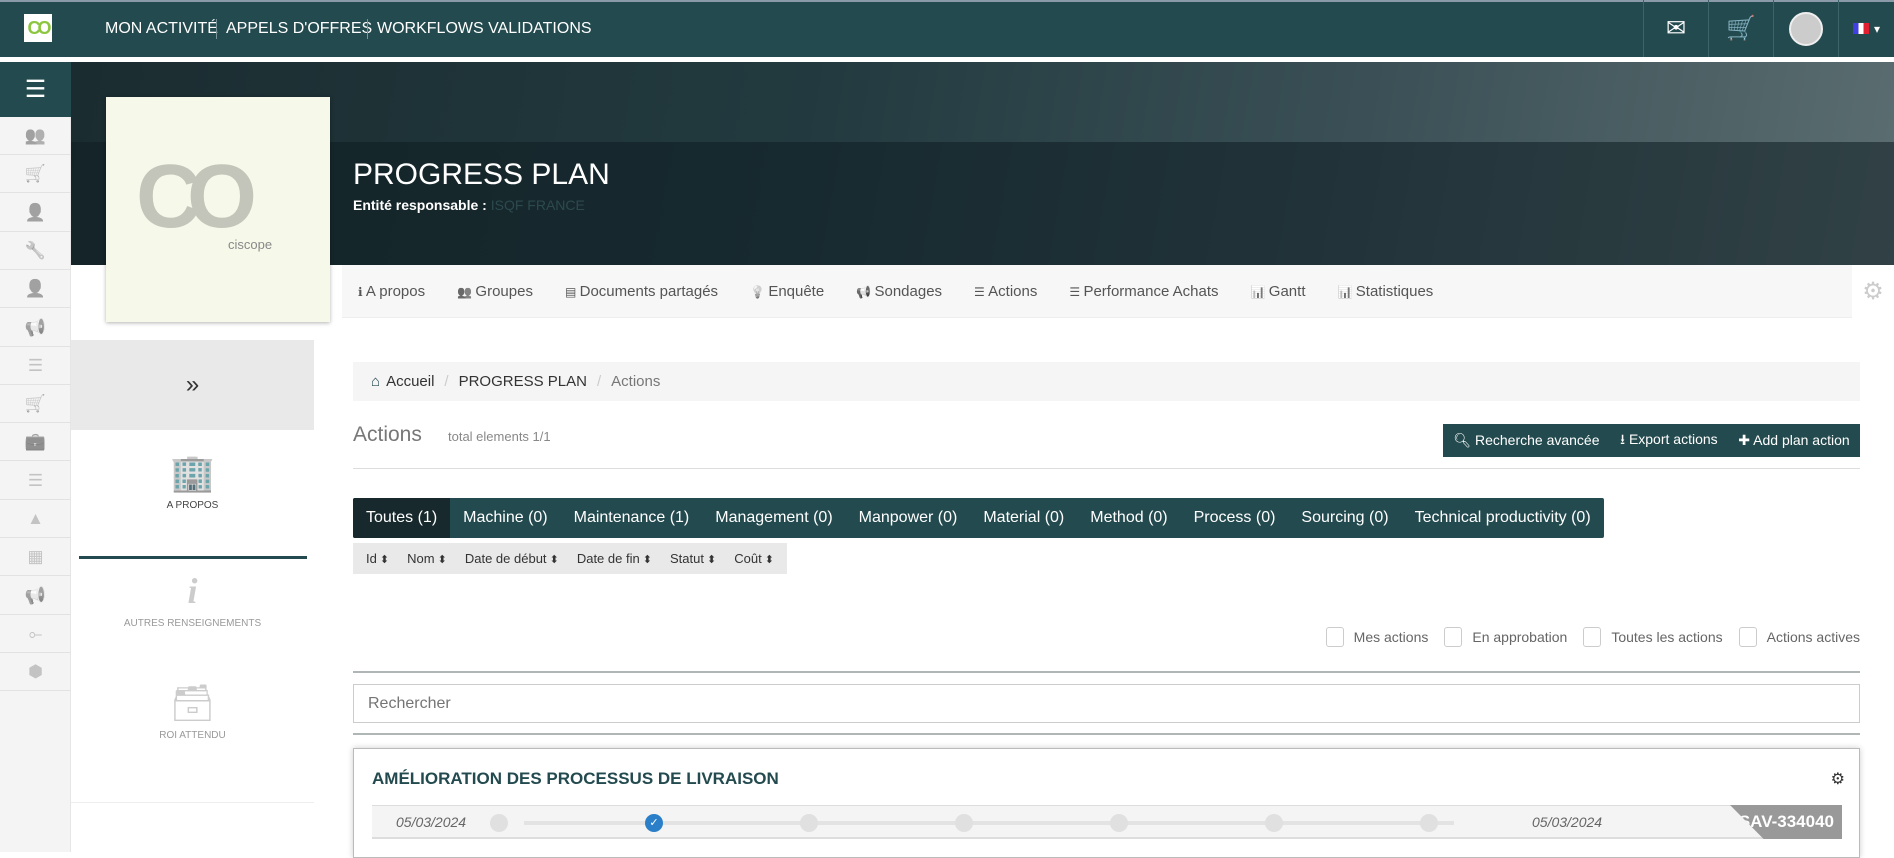  Describe the element at coordinates (1740, 28) in the screenshot. I see `cart-icon: 🛒` at that location.